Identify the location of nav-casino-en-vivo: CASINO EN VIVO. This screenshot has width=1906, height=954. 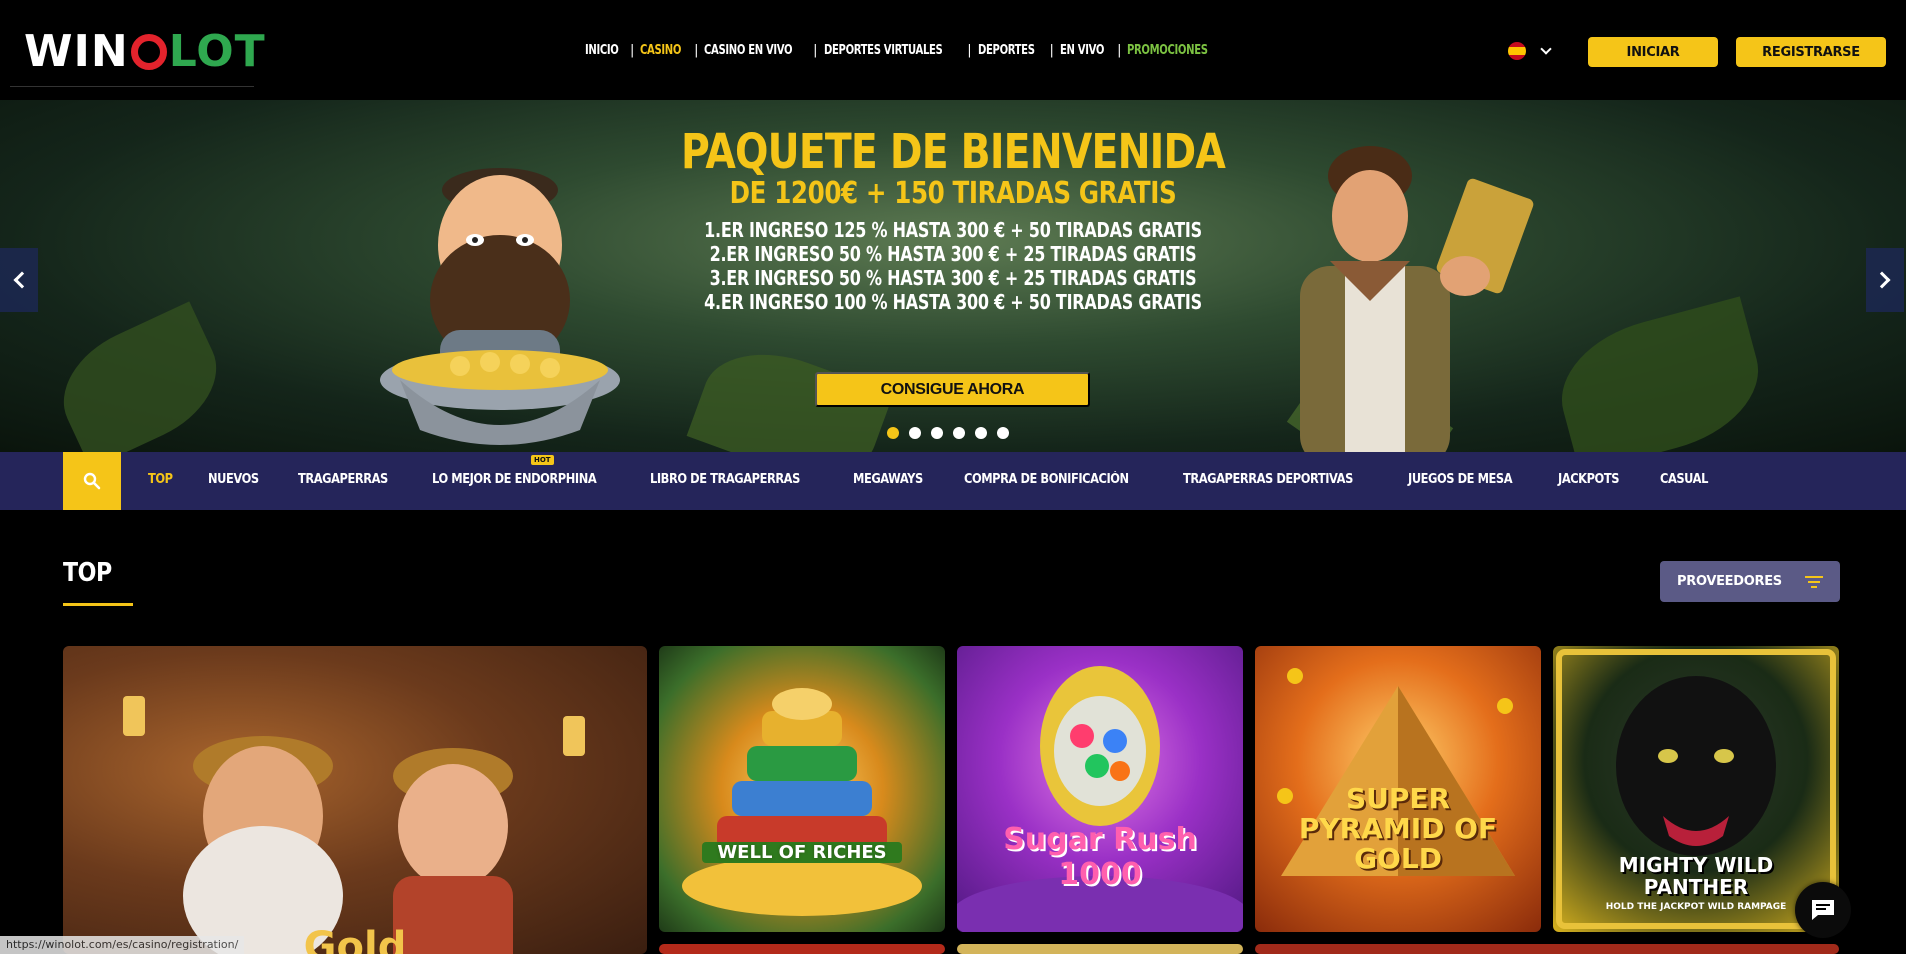
(748, 50).